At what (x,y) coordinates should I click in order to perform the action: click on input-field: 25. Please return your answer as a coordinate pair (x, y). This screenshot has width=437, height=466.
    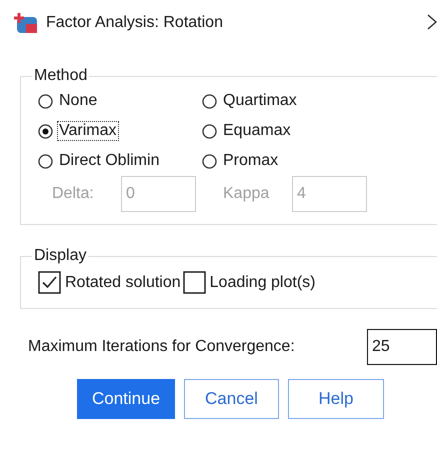
    Looking at the image, I should click on (402, 347).